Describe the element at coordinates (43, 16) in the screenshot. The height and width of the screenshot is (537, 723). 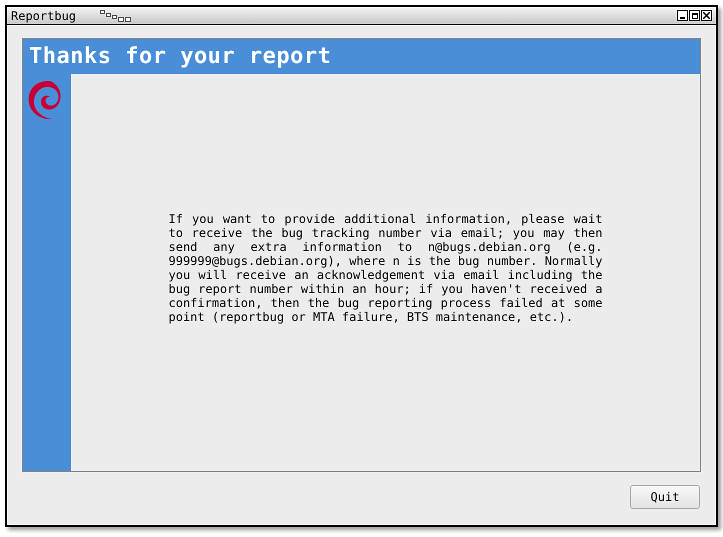
I see `window-title: Reportbug` at that location.